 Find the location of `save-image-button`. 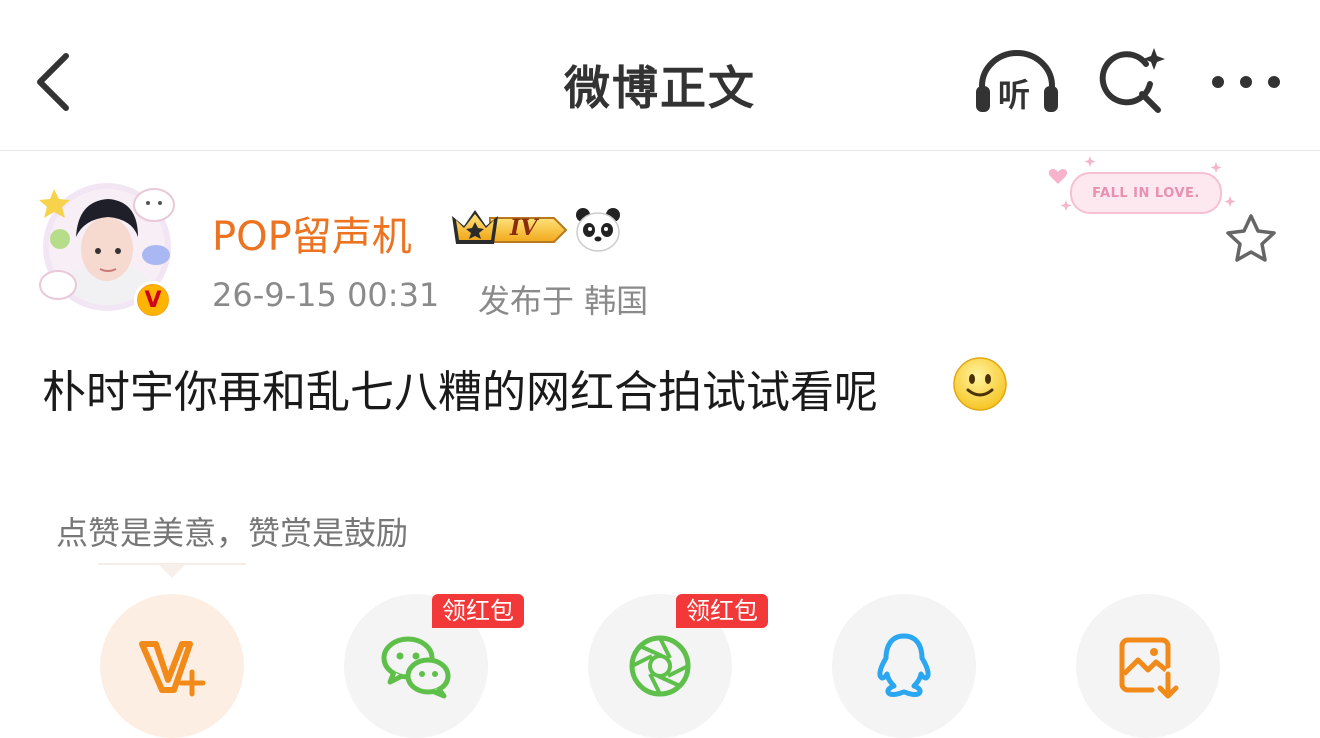

save-image-button is located at coordinates (1148, 666).